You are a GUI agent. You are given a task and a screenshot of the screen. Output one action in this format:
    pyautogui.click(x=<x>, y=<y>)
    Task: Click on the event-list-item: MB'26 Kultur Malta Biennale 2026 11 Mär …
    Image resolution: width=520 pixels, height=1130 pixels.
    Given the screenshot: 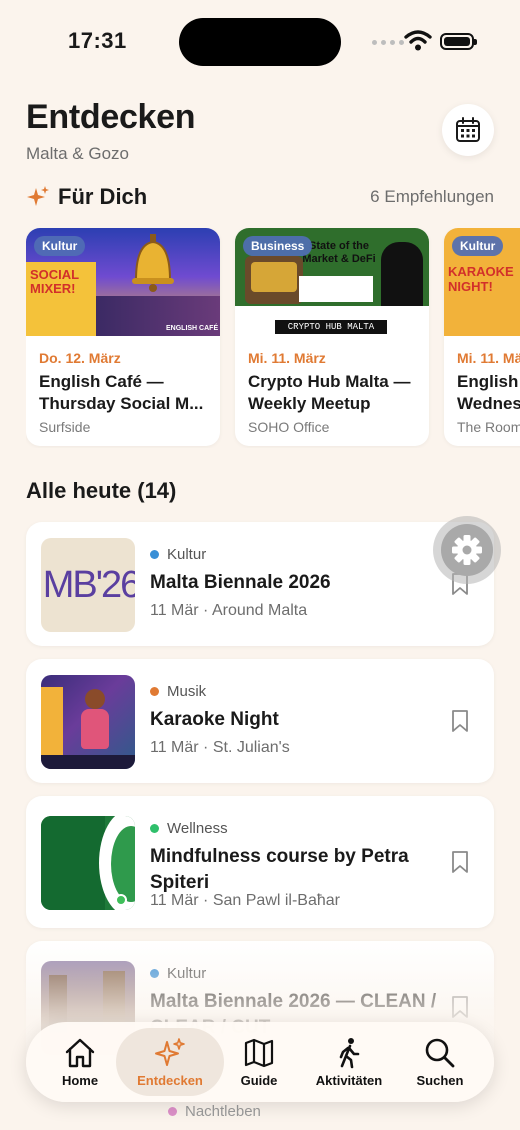 What is the action you would take?
    pyautogui.click(x=260, y=584)
    